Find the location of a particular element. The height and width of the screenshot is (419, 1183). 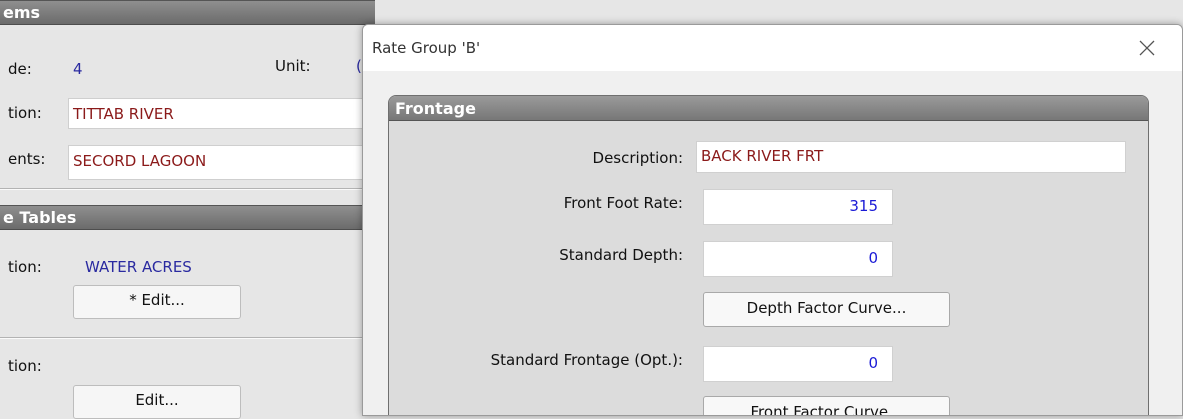

standard-depth-label: Standard Depth: is located at coordinates (621, 255).